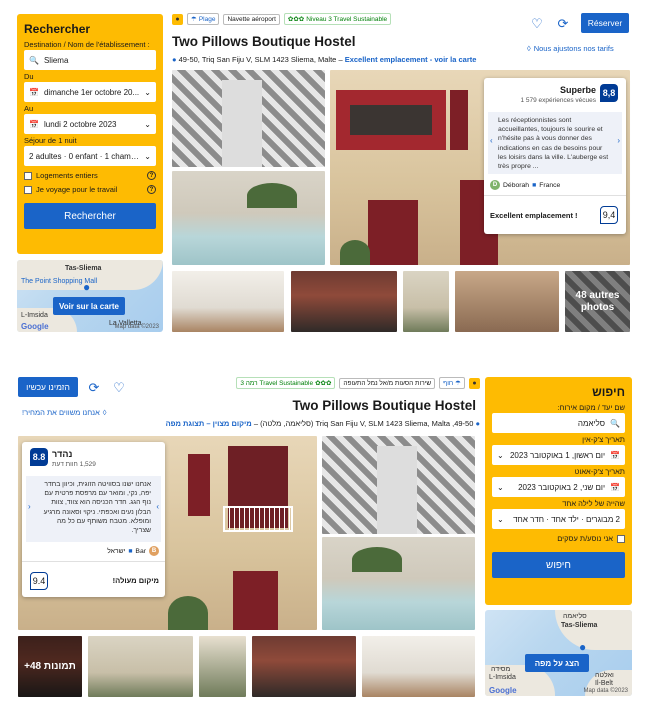  I want to click on more-photos-label: 48 autres photos, so click(597, 301).